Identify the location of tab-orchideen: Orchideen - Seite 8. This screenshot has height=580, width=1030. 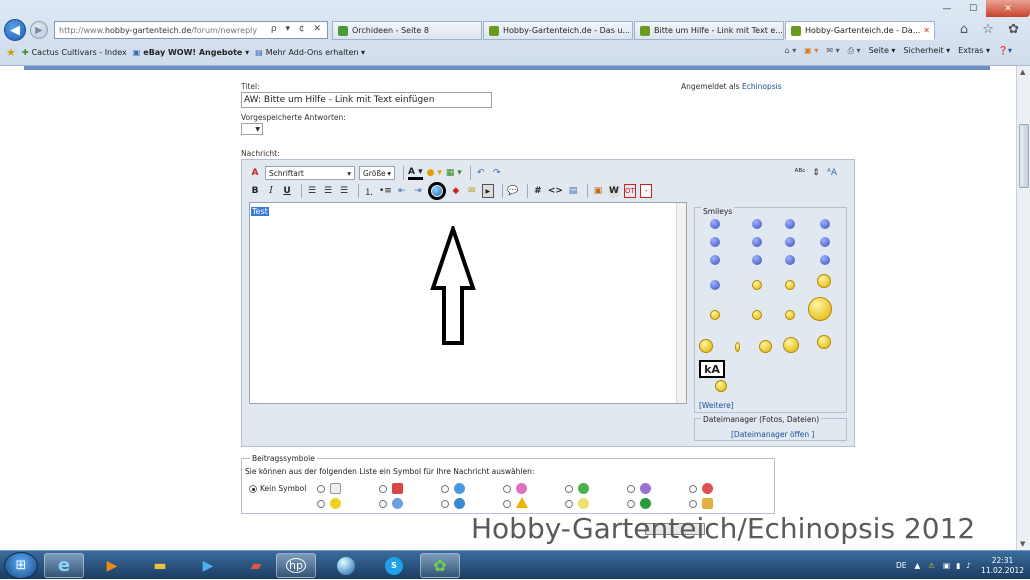
(407, 30).